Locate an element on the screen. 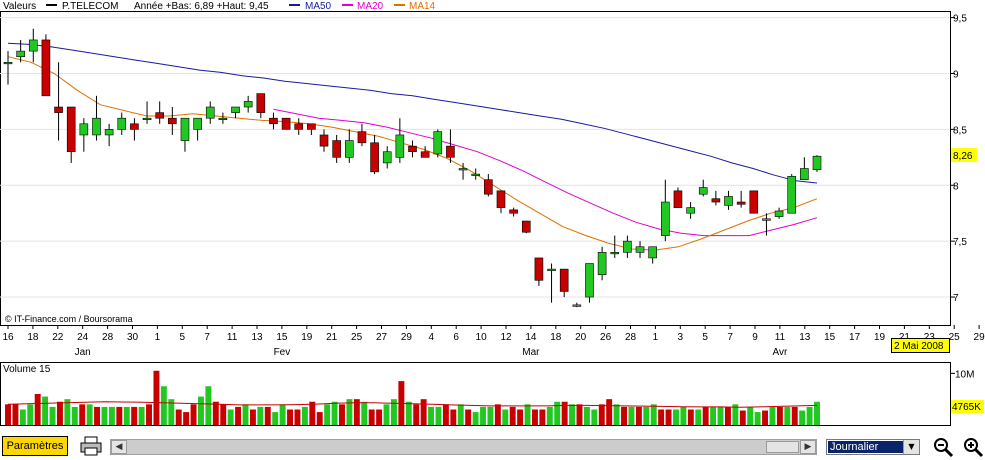 Image resolution: width=985 pixels, height=460 pixels. chevron-down-icon: ▼ is located at coordinates (911, 447).